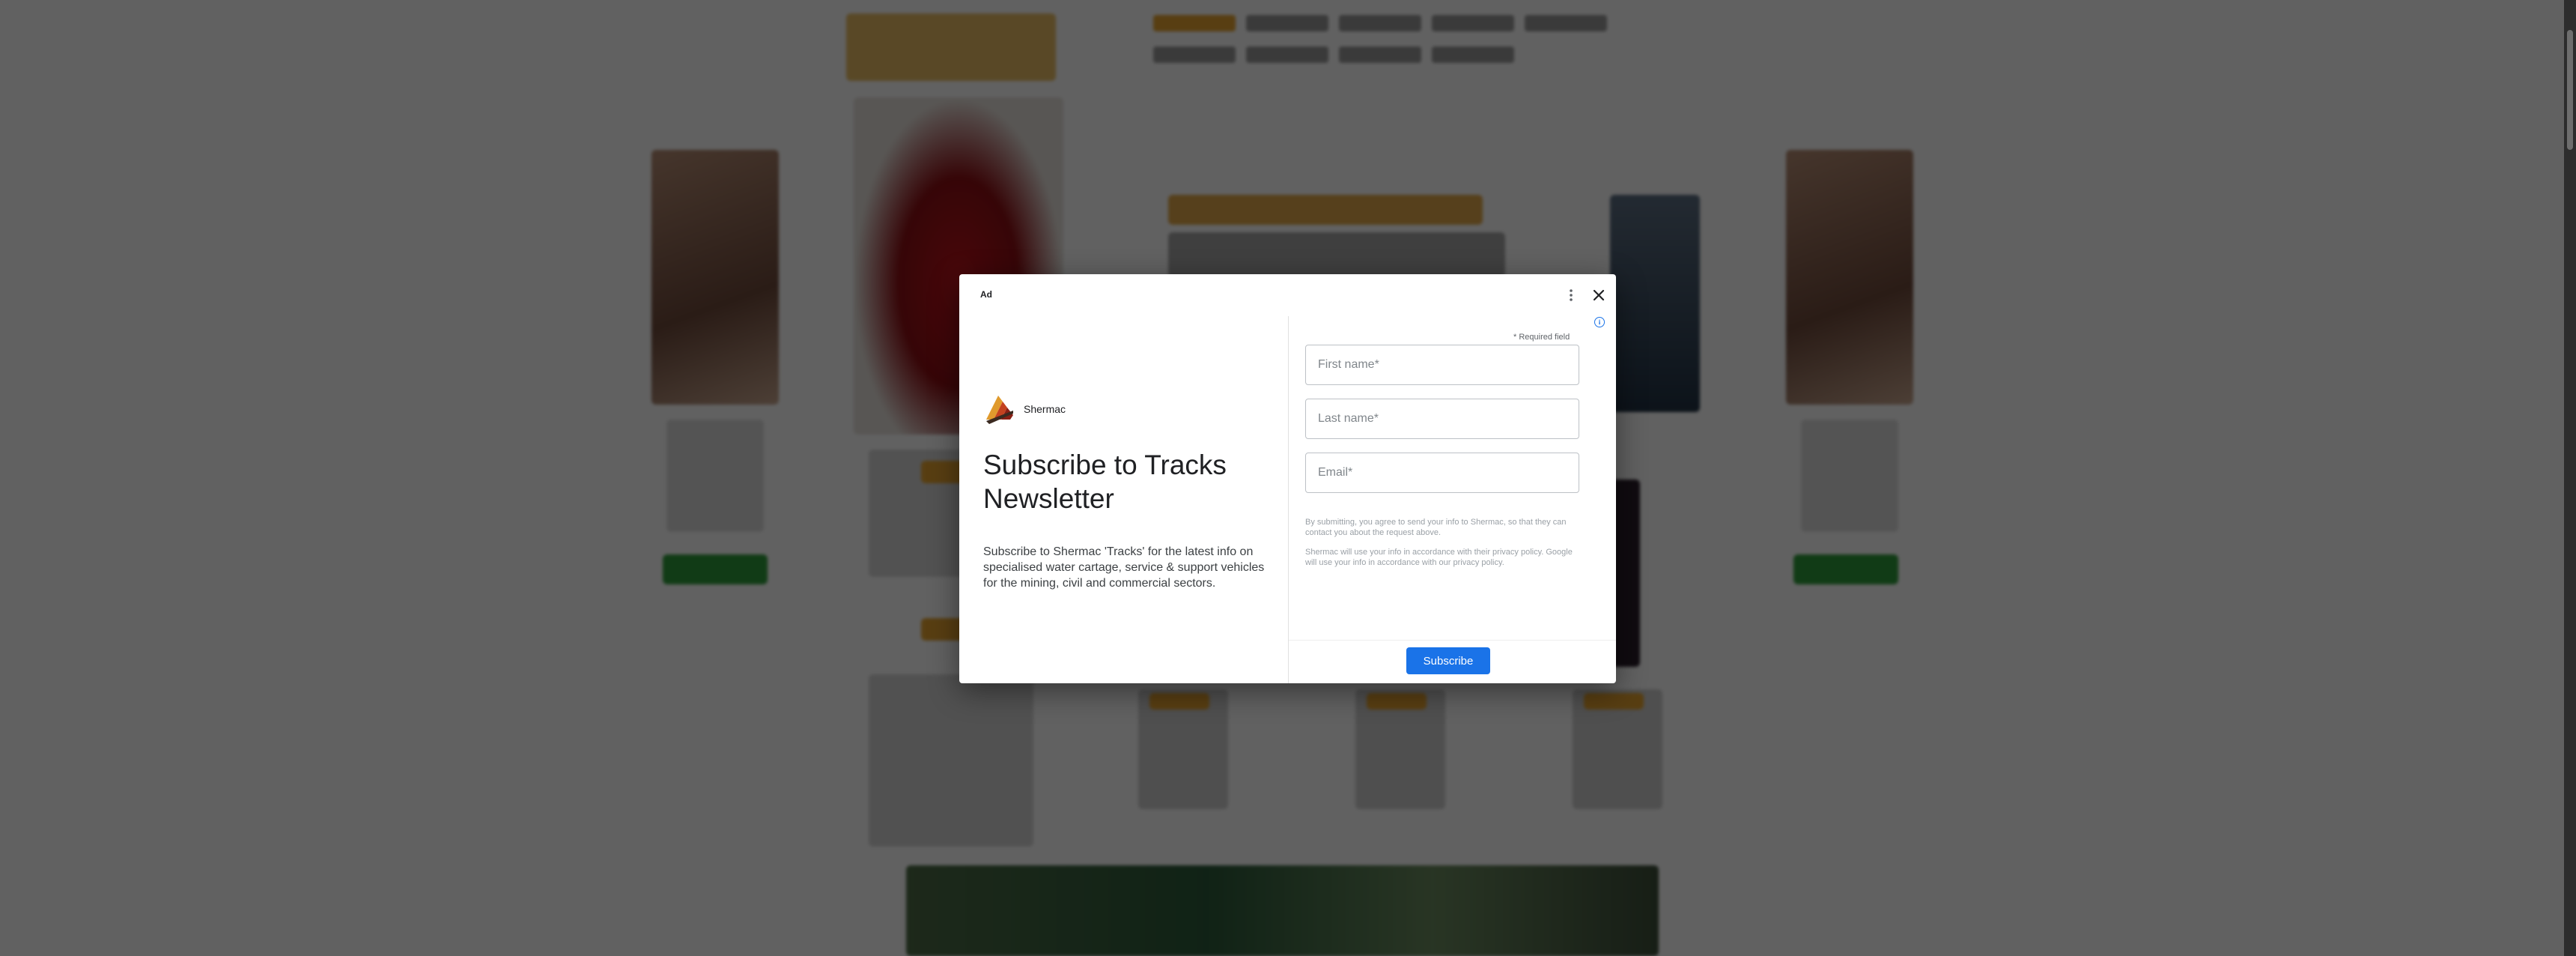 This screenshot has height=956, width=2576. I want to click on page-scrollbar, so click(2570, 478).